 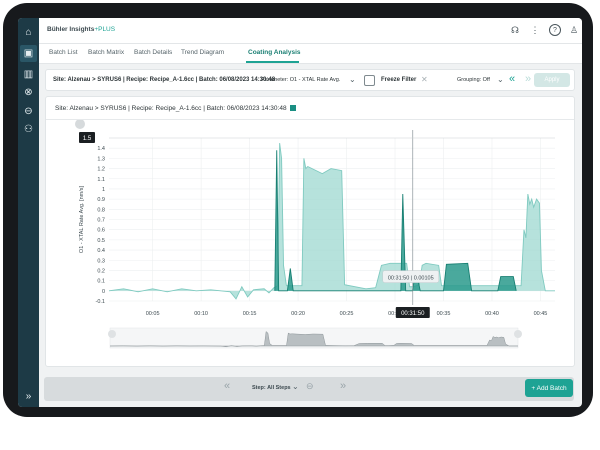 I want to click on sidebar-rail: ⌂ ▣ ▥ ⊗ ⊖ ⚇ », so click(x=28, y=212).